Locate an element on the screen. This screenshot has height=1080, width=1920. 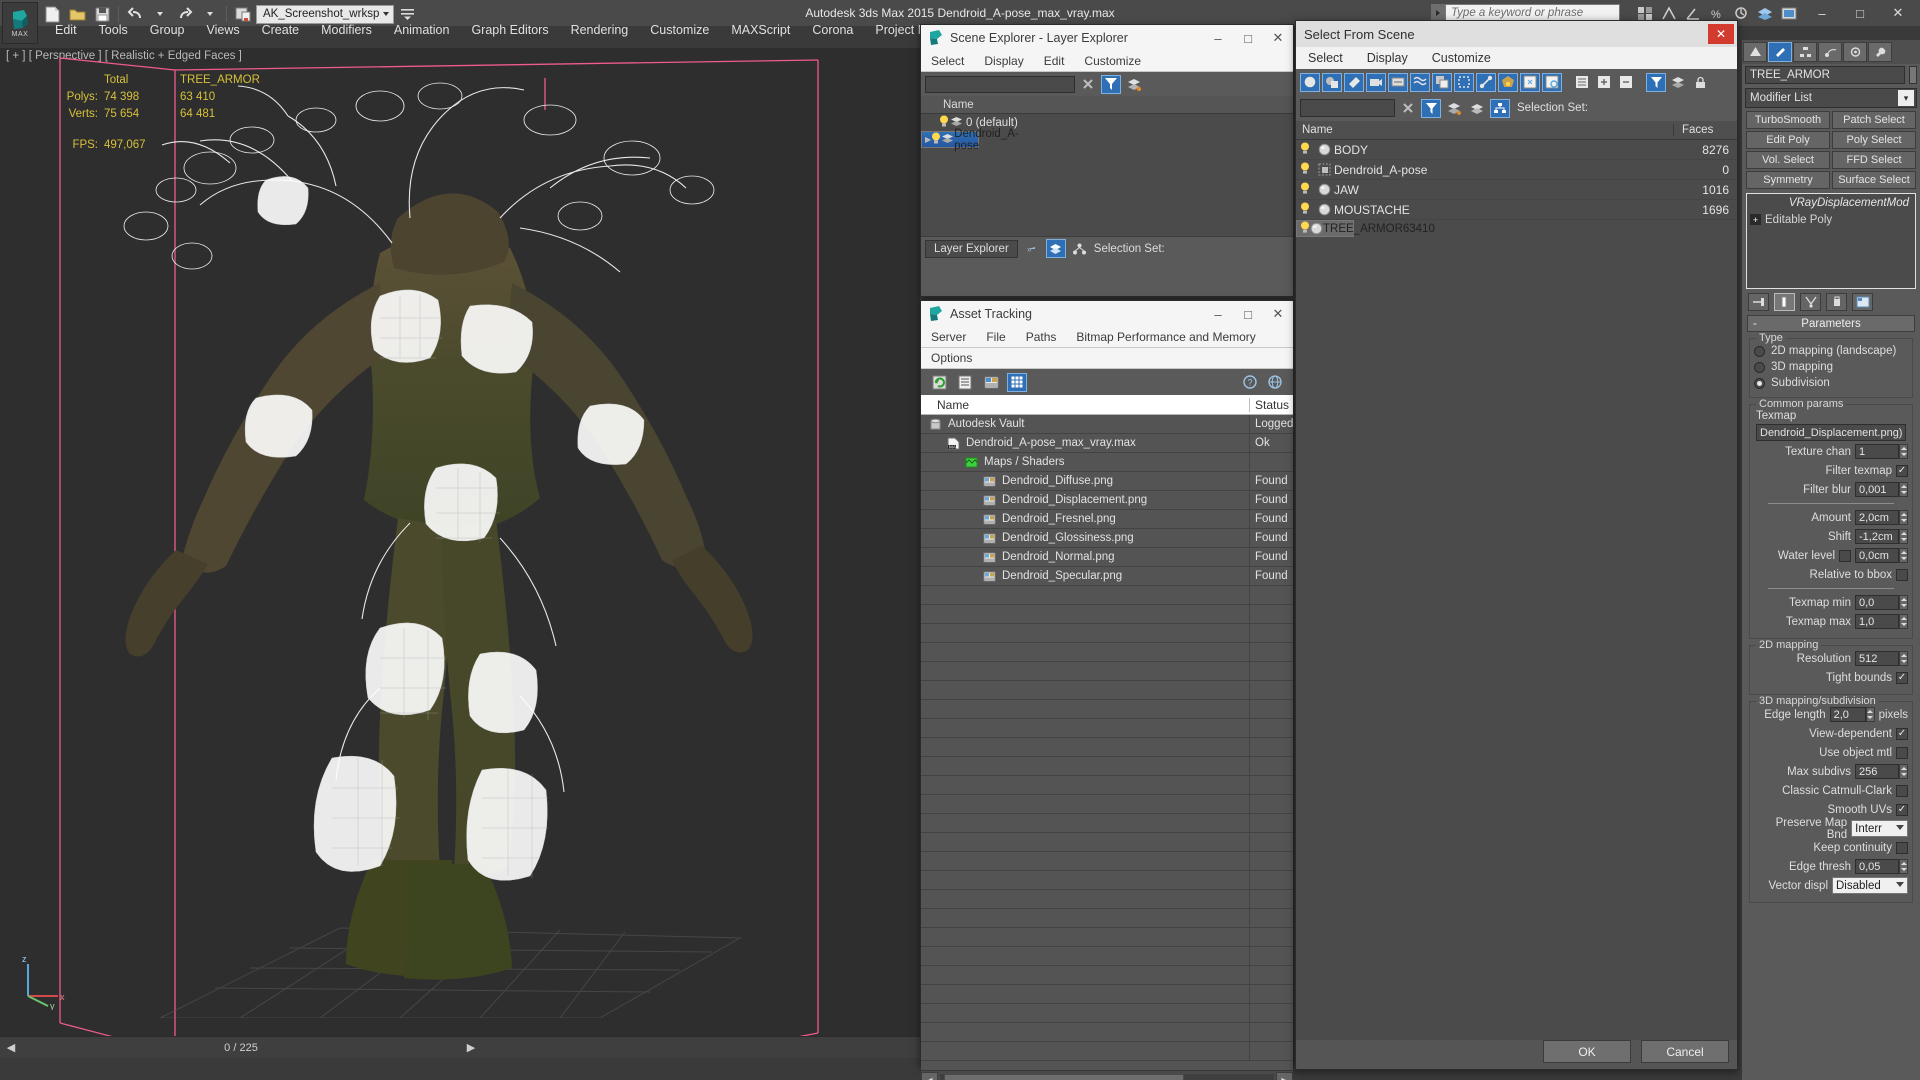
texmap-max-input is located at coordinates (1877, 621).